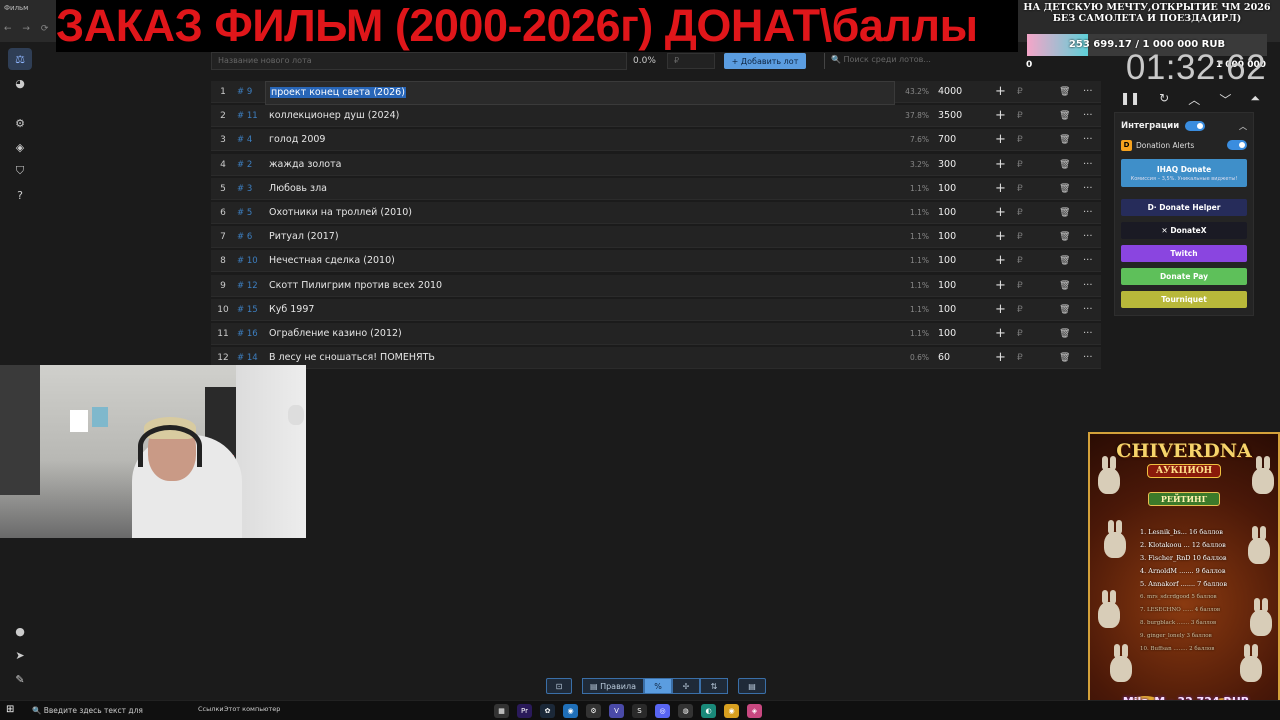 This screenshot has width=1280, height=720. I want to click on lot-id-link: # 6, so click(244, 237).